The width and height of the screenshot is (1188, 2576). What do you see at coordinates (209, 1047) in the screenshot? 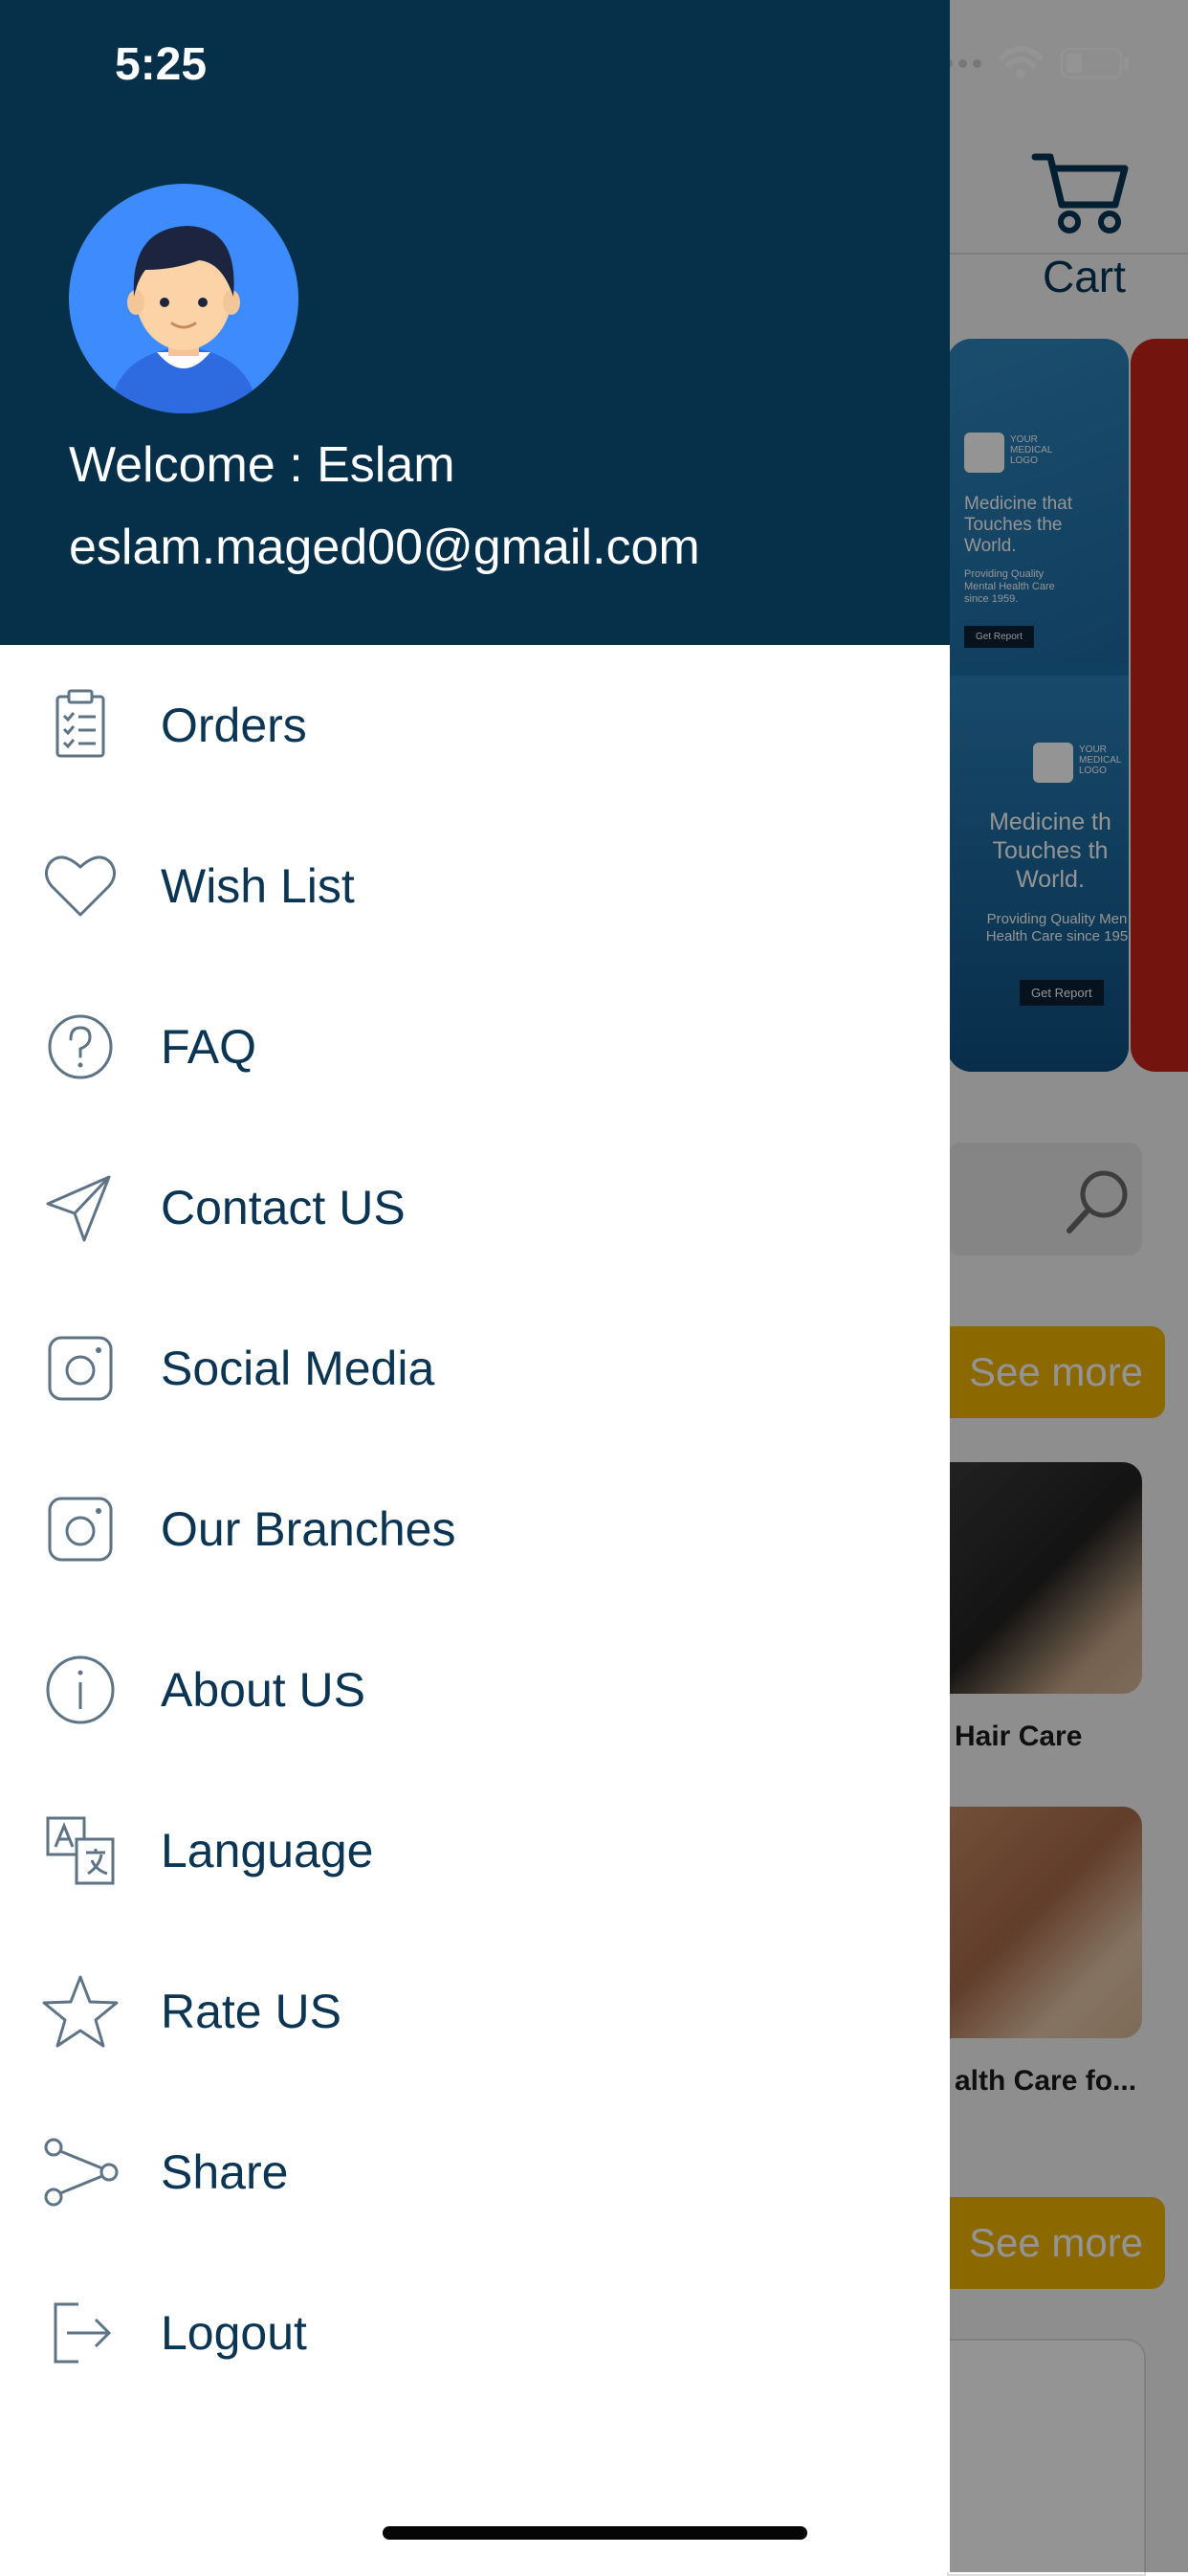
I see `menu-item-label: FAQ` at bounding box center [209, 1047].